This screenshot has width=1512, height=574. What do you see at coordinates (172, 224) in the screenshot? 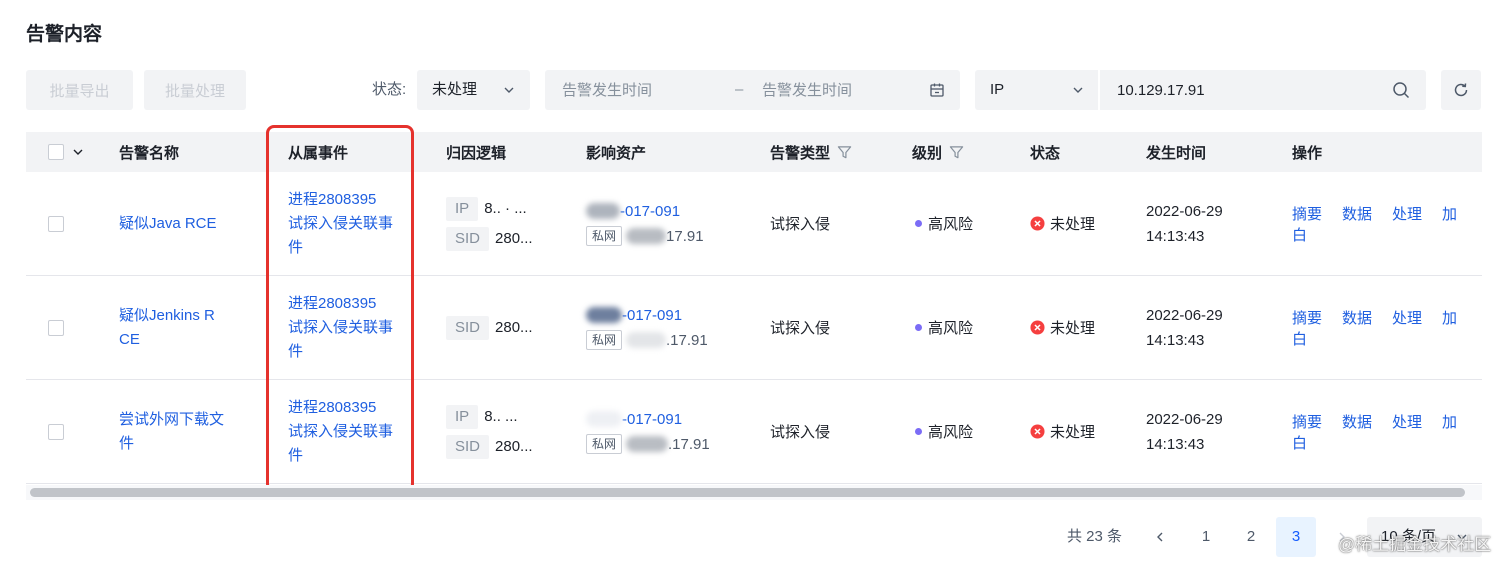
I see `alert-name-link: 疑似Java RCE` at bounding box center [172, 224].